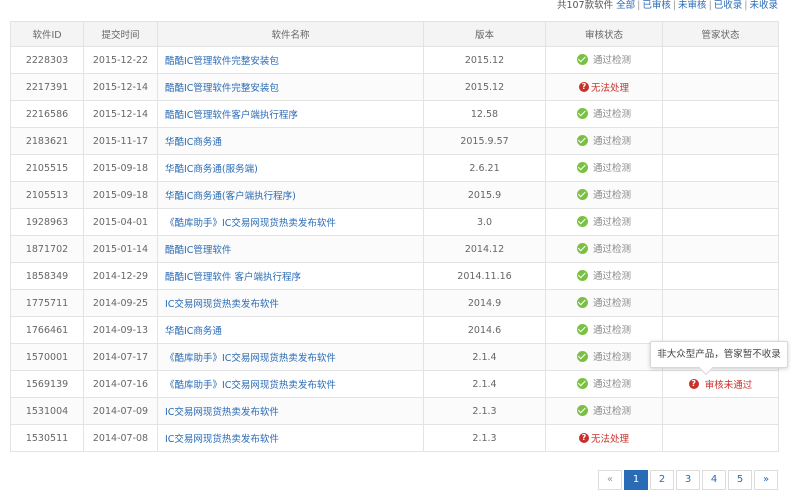 This screenshot has width=800, height=490. Describe the element at coordinates (120, 357) in the screenshot. I see `submit-date: 2014-07-17` at that location.